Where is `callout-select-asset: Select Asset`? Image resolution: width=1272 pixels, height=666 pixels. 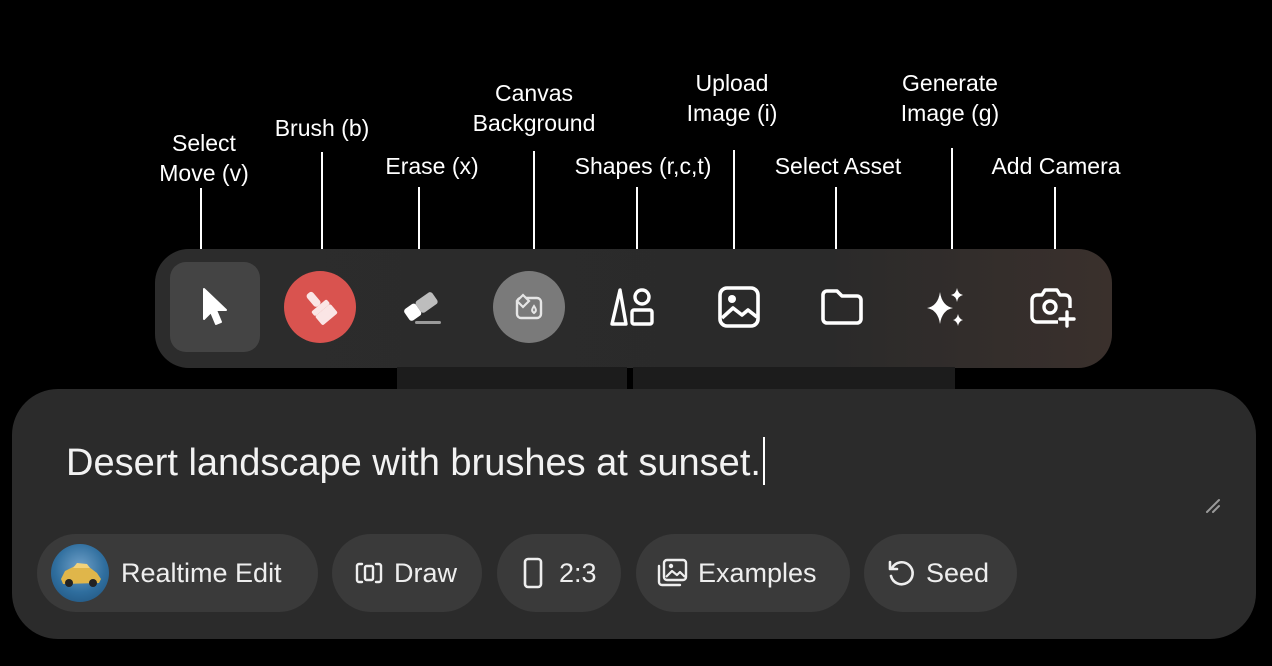
callout-select-asset: Select Asset is located at coordinates (838, 166).